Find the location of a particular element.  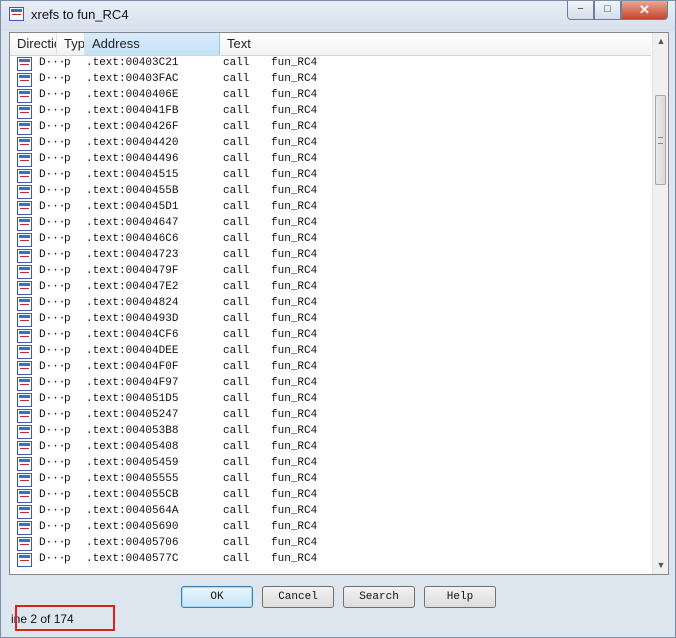

table-row: D··· p .text:00404CF6 call fun_RC4 is located at coordinates (330, 336).